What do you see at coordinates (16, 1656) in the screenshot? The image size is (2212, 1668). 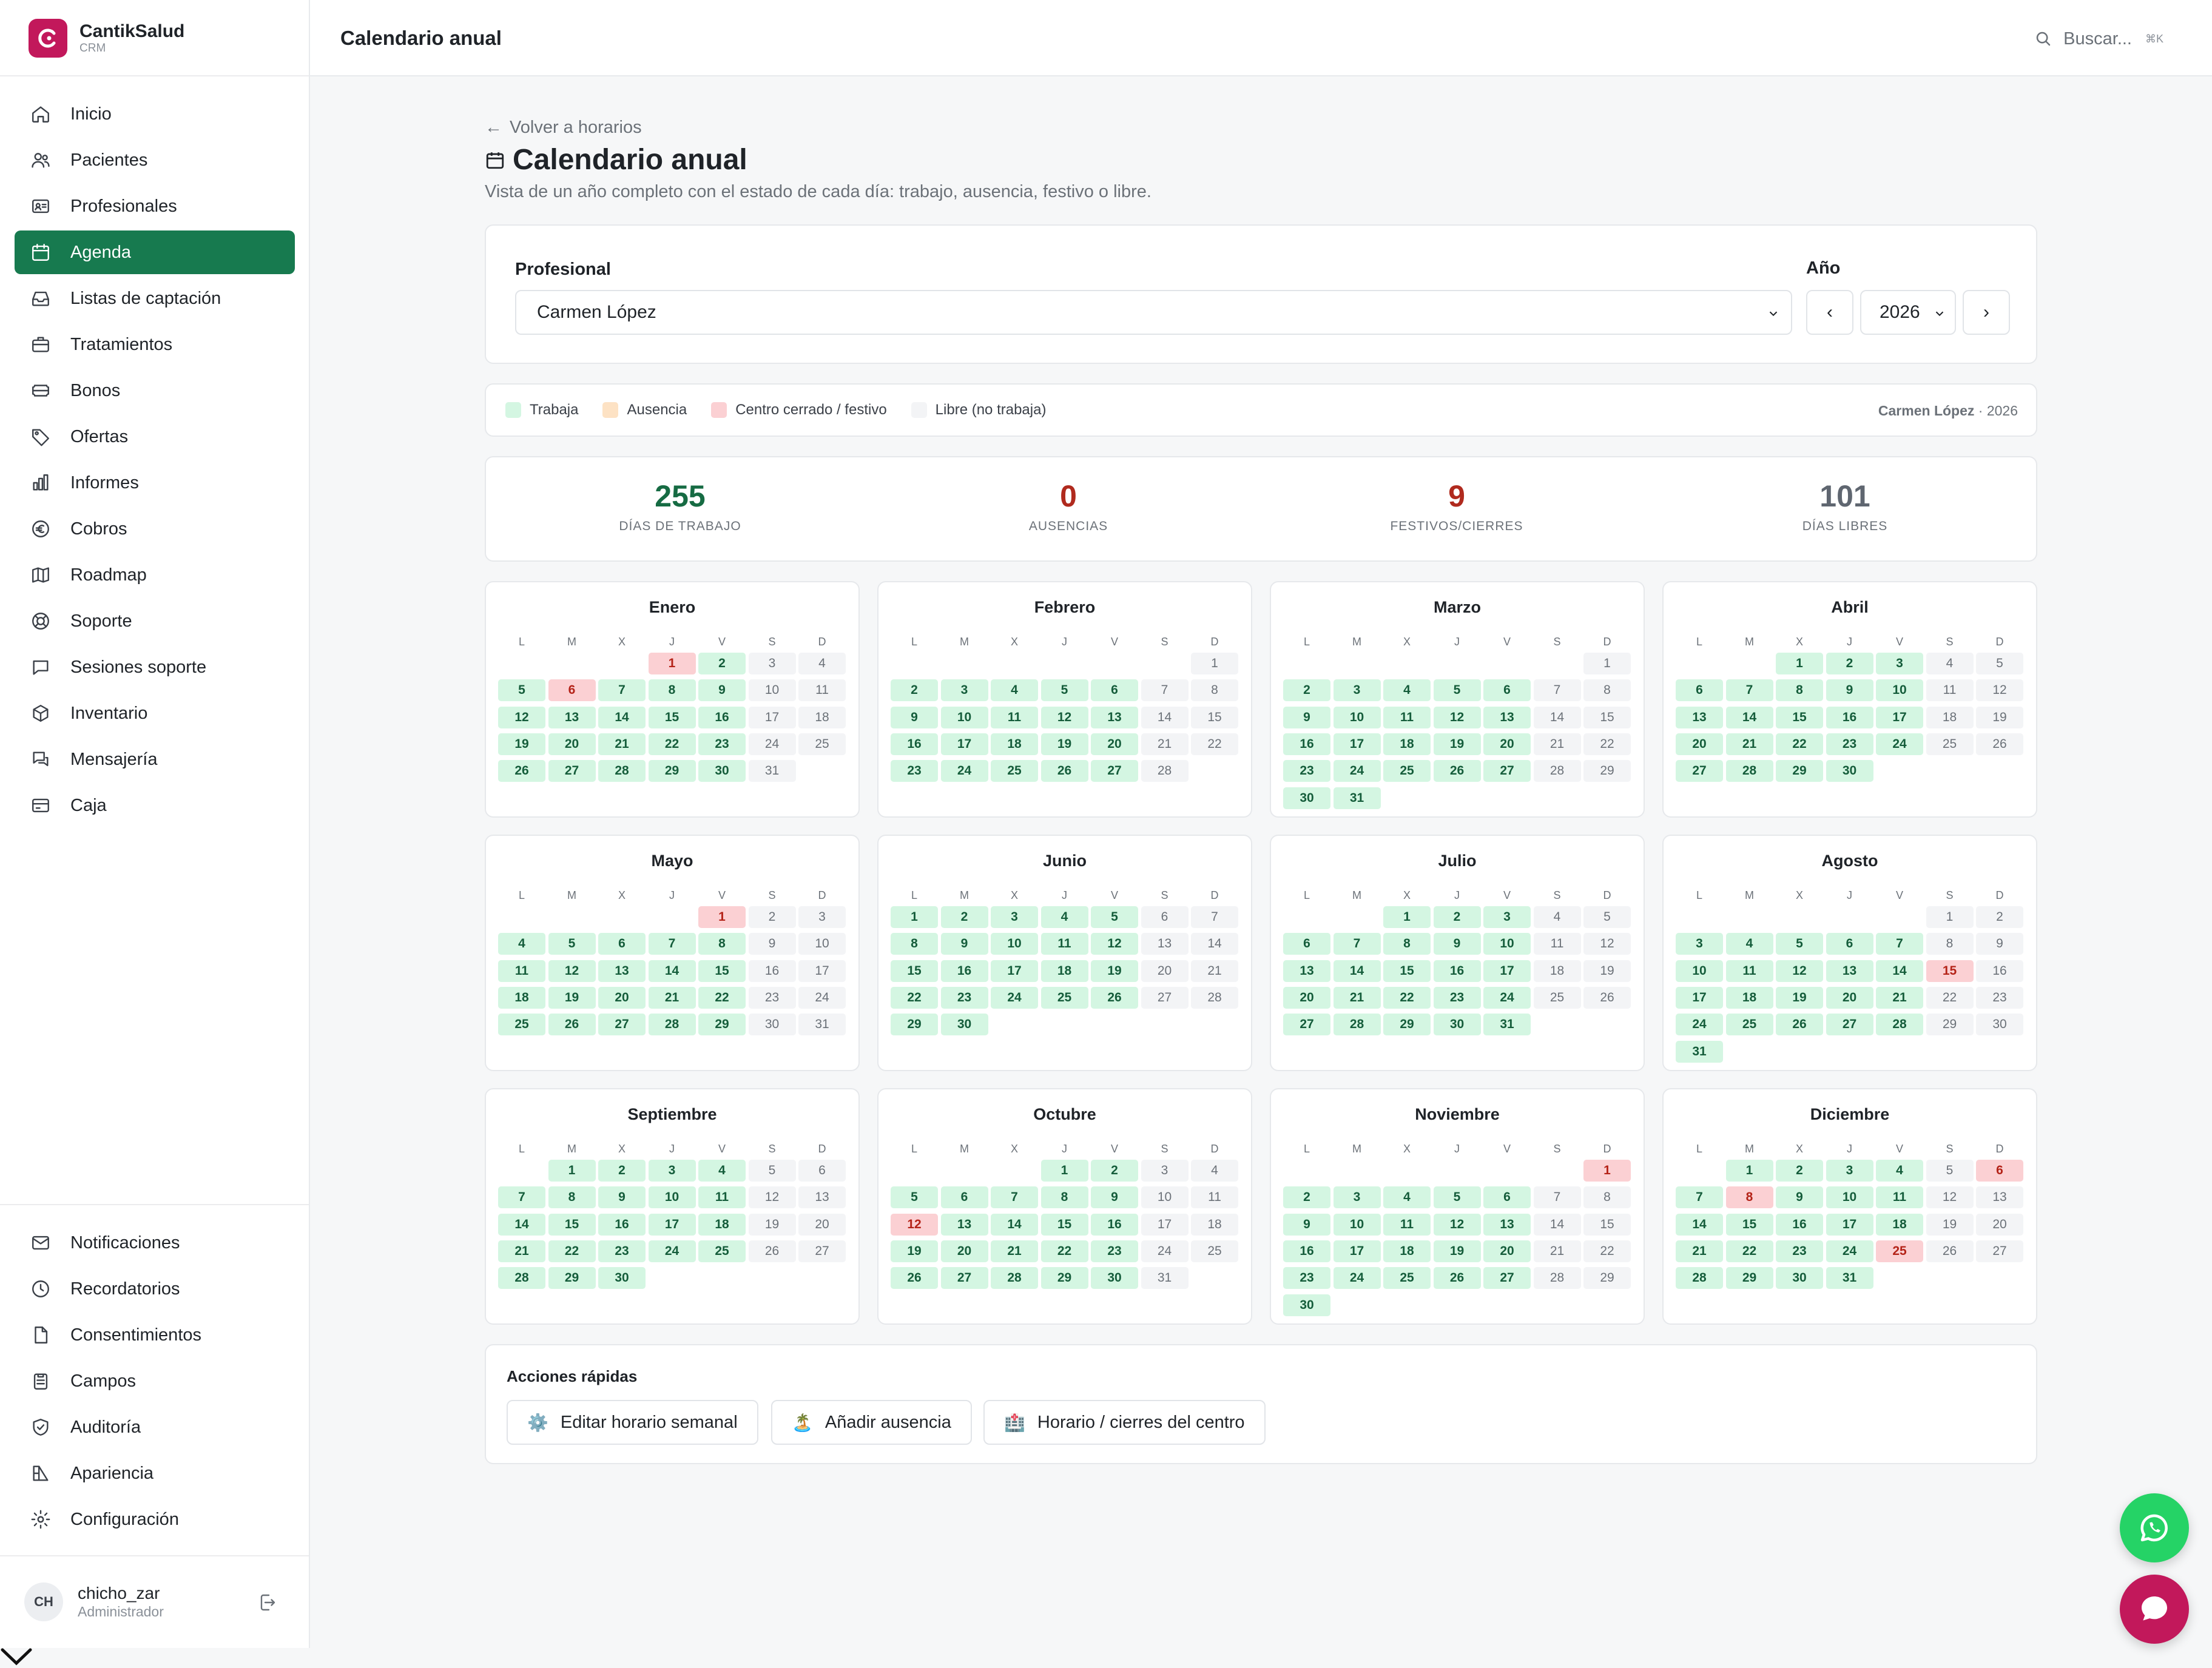 I see `chevron-down-icon` at bounding box center [16, 1656].